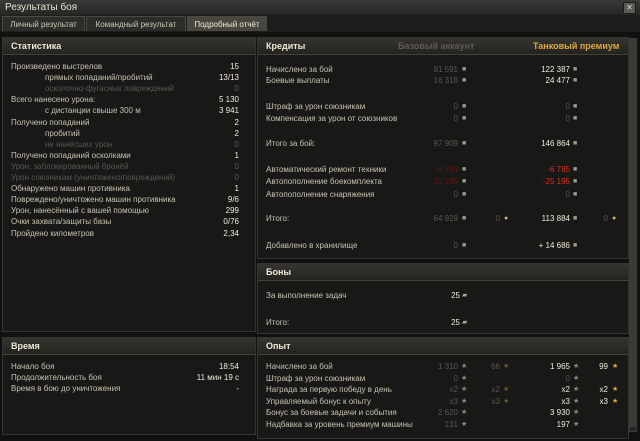 The image size is (640, 441). What do you see at coordinates (71, 155) in the screenshot?
I see `stats-label: Получено попаданий осколками` at bounding box center [71, 155].